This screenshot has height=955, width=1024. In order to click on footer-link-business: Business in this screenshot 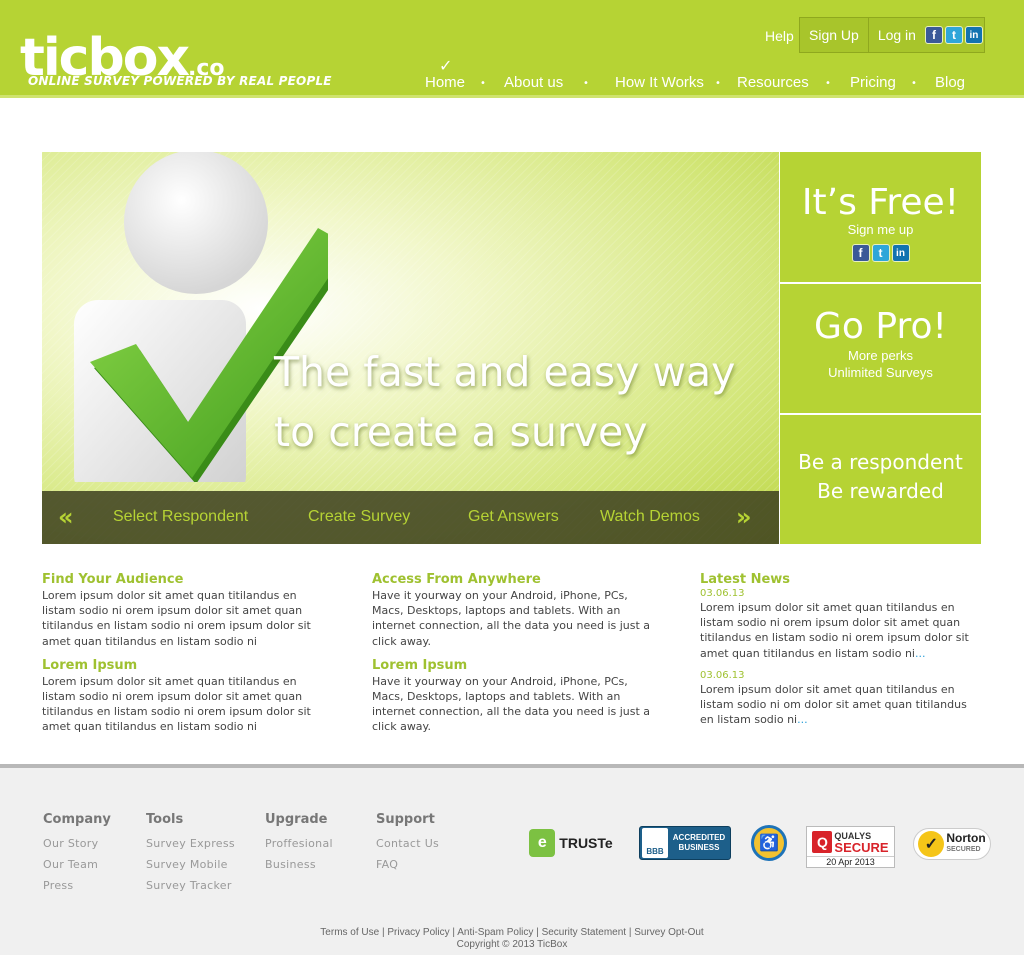, I will do `click(299, 864)`.